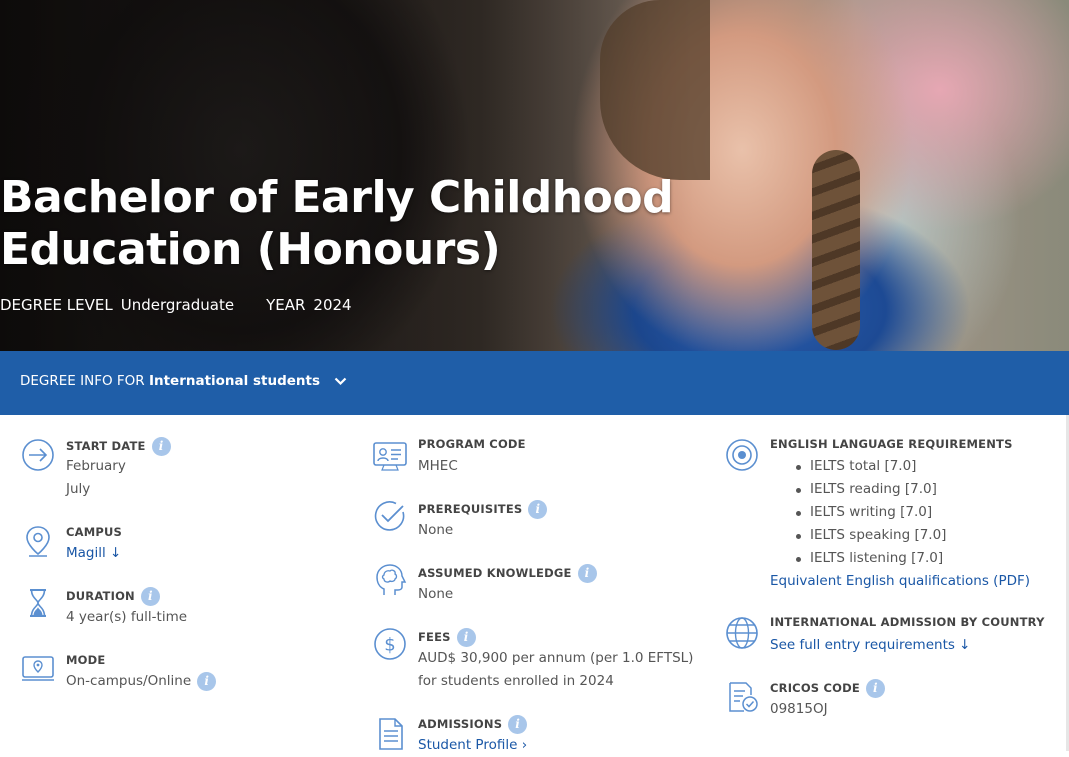  What do you see at coordinates (337, 197) in the screenshot?
I see `title-line-1: Bachelor of Early Childhood` at bounding box center [337, 197].